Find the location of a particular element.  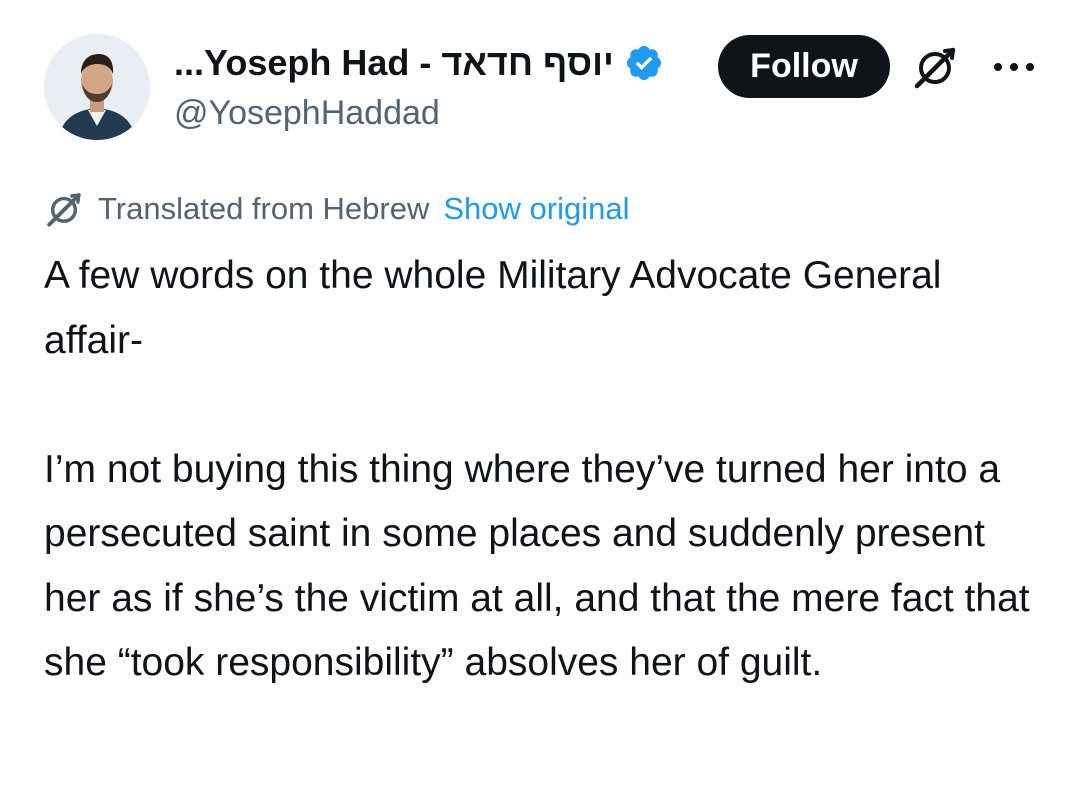

more-horizontal-icon is located at coordinates (1014, 67).